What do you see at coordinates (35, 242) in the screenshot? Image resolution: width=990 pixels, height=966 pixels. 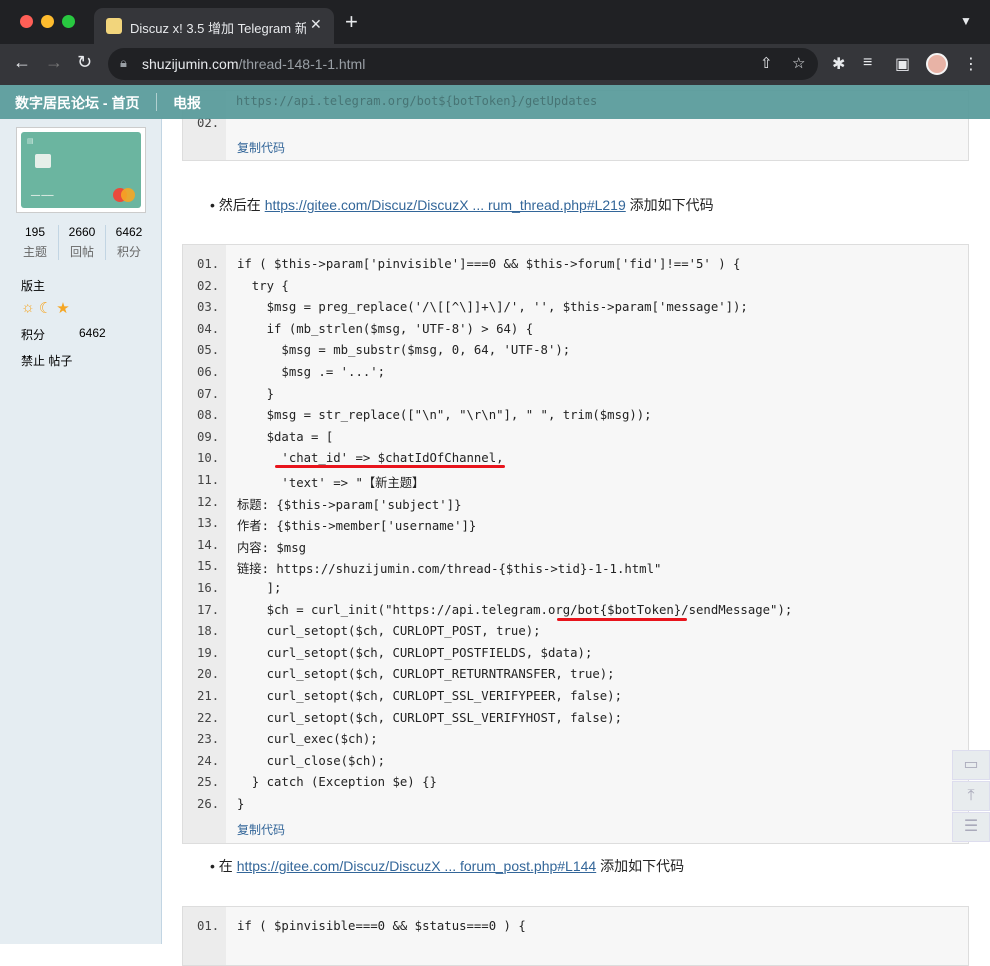 I see `stat-threads: 195 主题` at bounding box center [35, 242].